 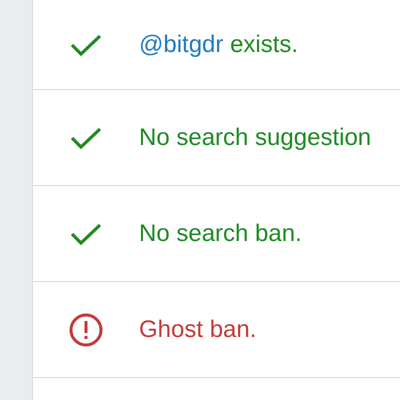 What do you see at coordinates (220, 234) in the screenshot?
I see `check-result-text: No search ban.` at bounding box center [220, 234].